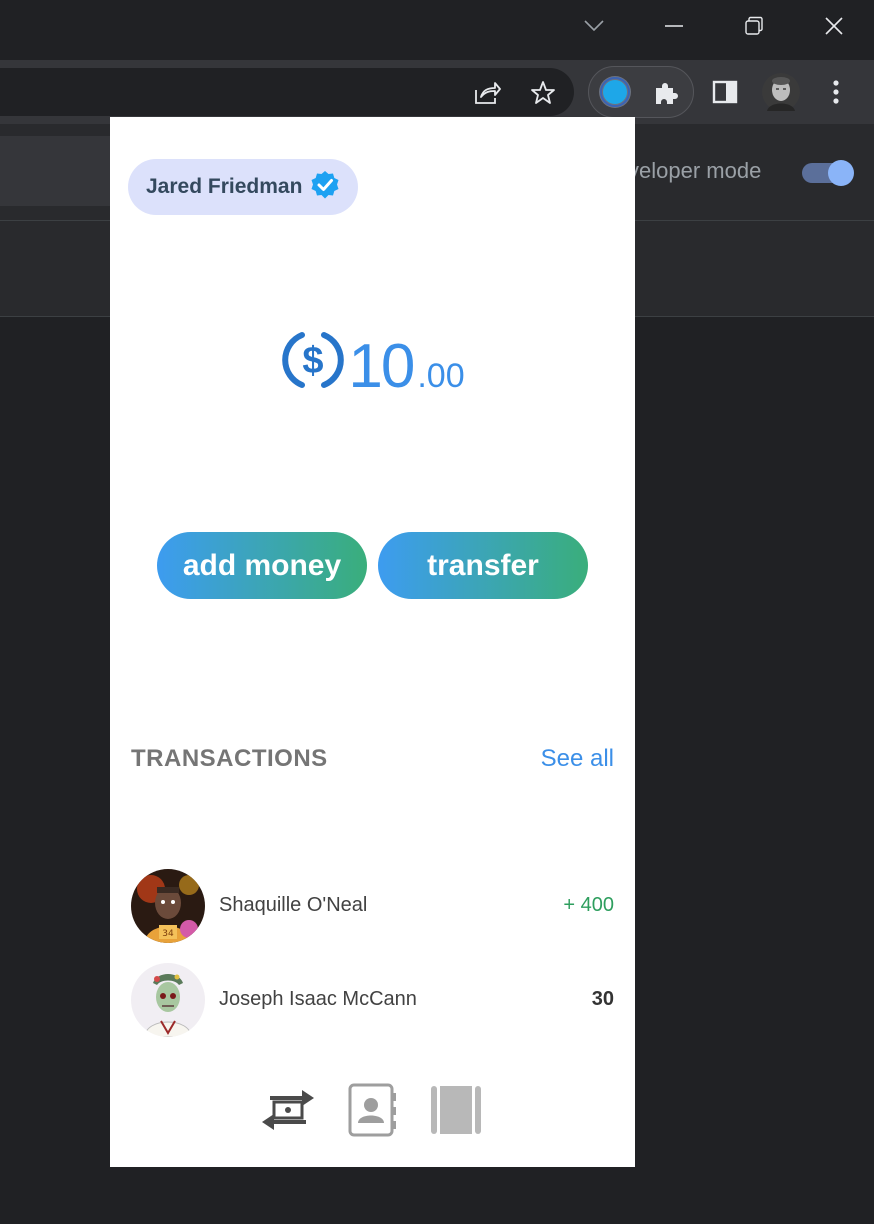 The width and height of the screenshot is (874, 1224). I want to click on user-name: Jared Friedman, so click(224, 186).